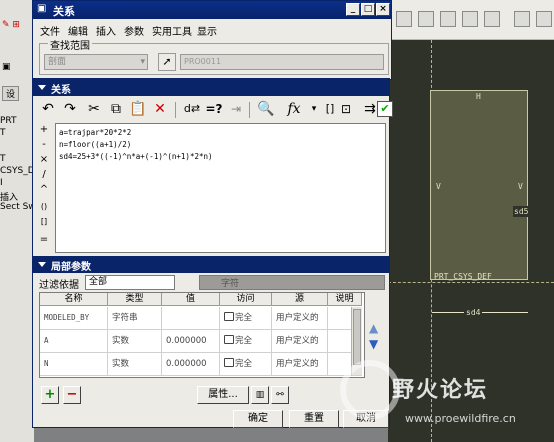 This screenshot has width=554, height=442. Describe the element at coordinates (135, 318) in the screenshot. I see `param-type: 字符串` at that location.